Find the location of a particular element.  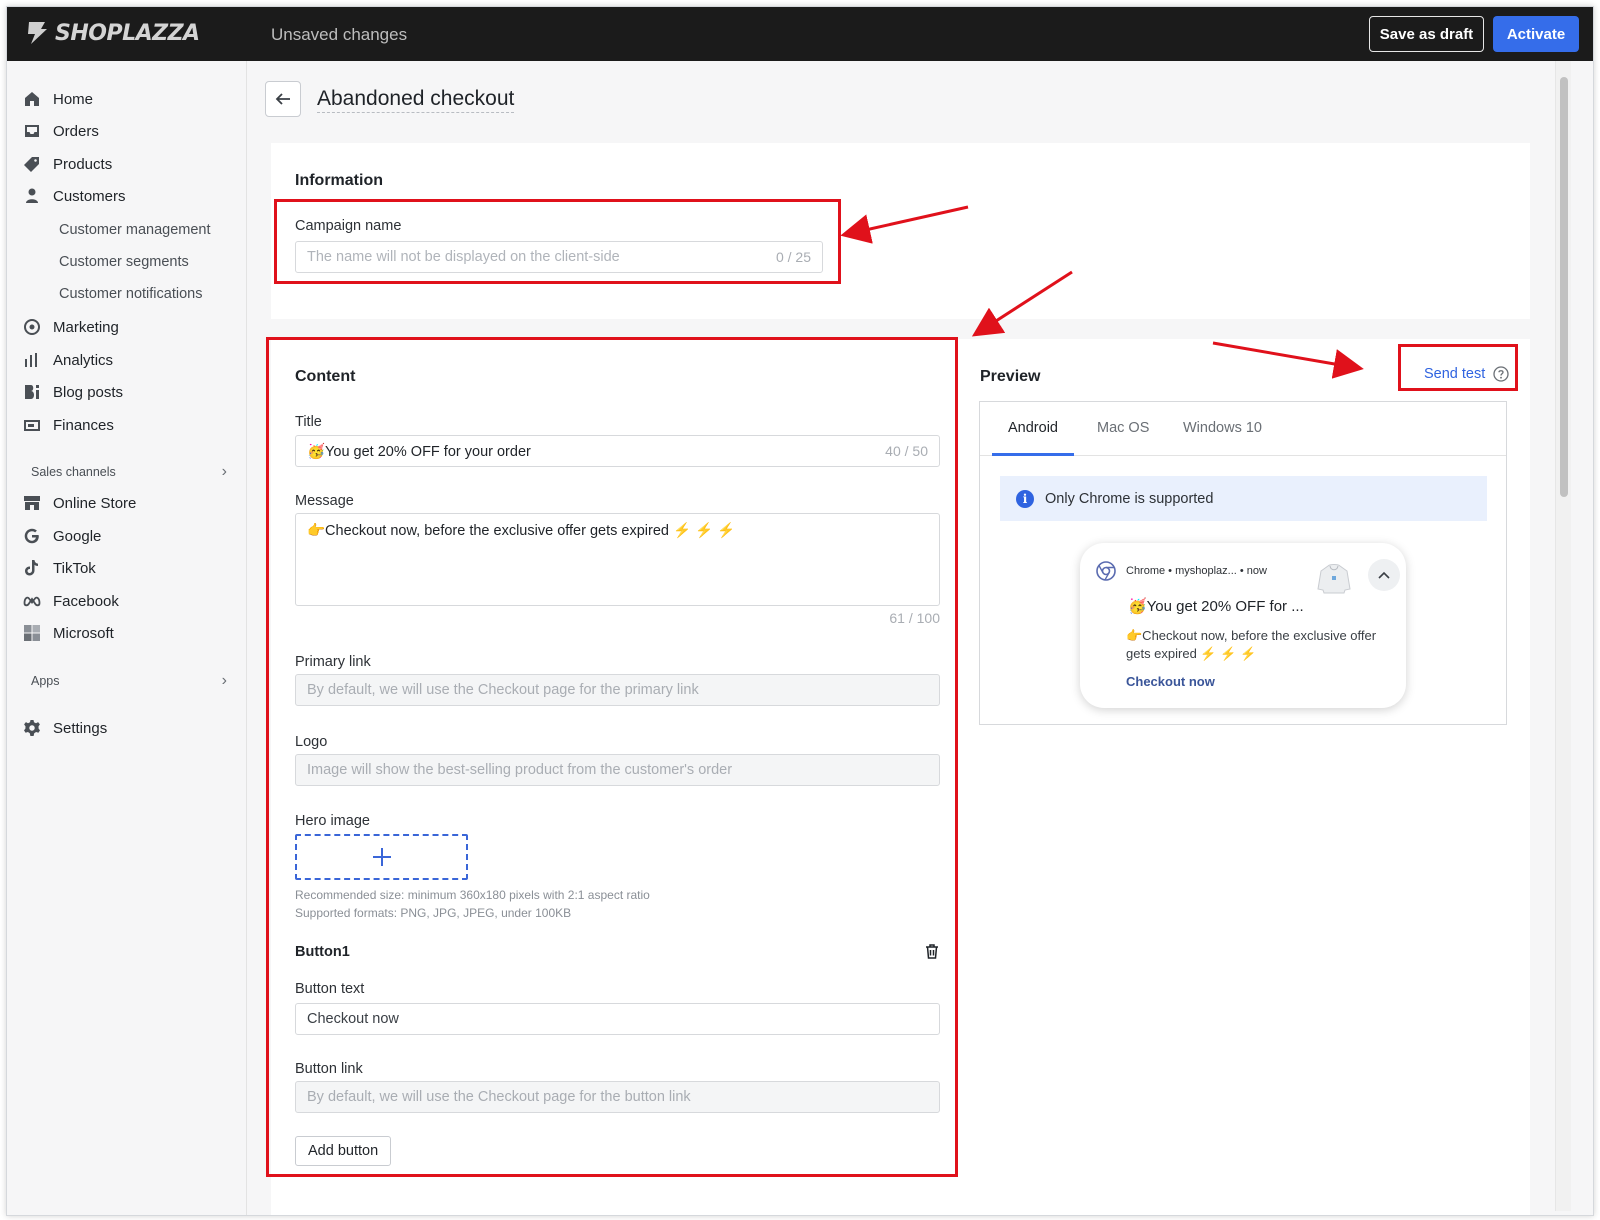

platform-tabs: Android Mac OS Windows 10 is located at coordinates (1243, 429).